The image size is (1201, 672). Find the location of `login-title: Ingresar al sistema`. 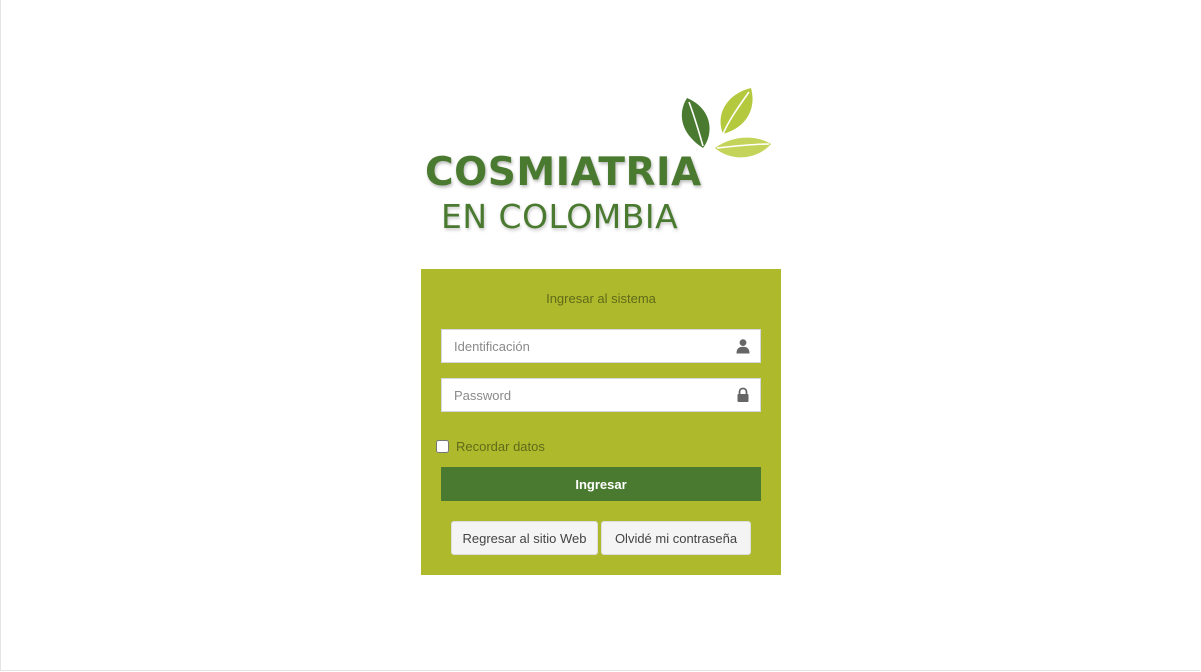

login-title: Ingresar al sistema is located at coordinates (601, 298).